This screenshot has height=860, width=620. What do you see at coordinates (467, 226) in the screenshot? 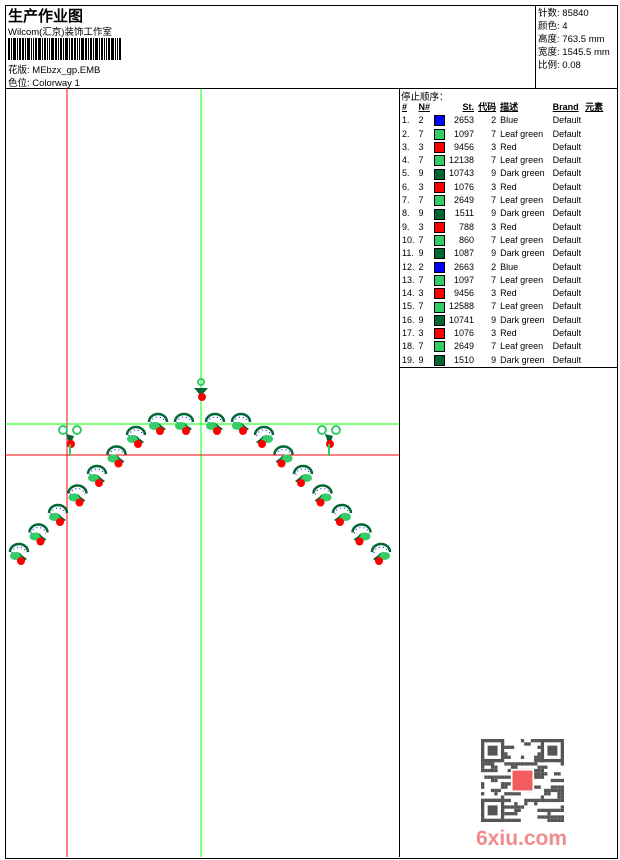
I see `stitches: 788` at bounding box center [467, 226].